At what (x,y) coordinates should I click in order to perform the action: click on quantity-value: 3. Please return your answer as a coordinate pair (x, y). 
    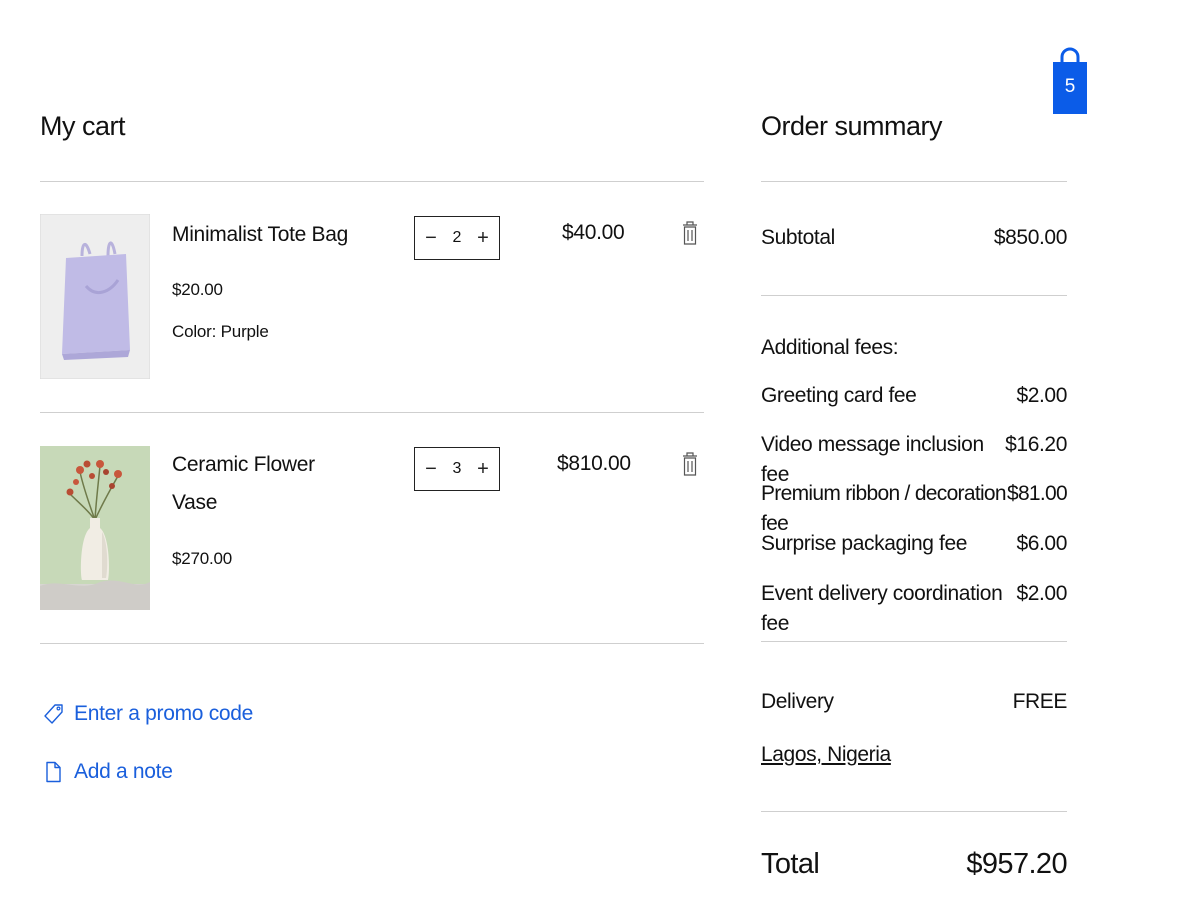
    Looking at the image, I should click on (457, 469).